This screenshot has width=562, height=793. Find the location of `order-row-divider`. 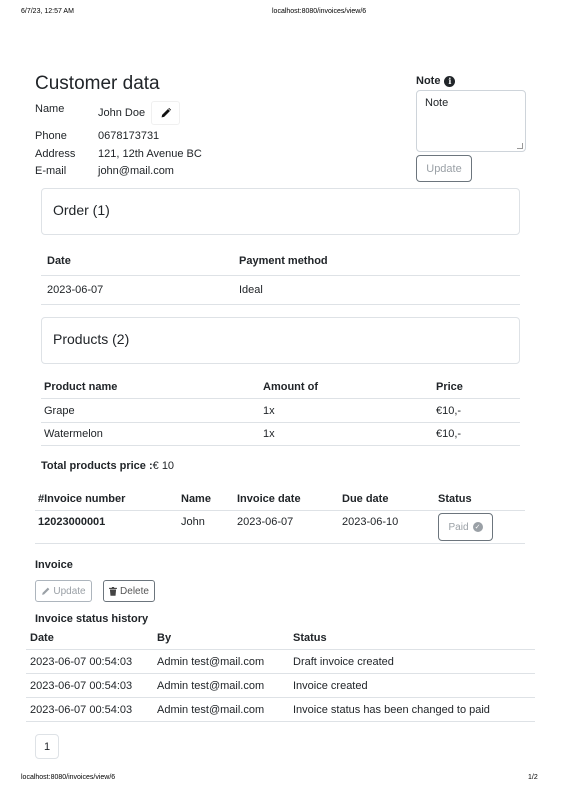

order-row-divider is located at coordinates (280, 304).